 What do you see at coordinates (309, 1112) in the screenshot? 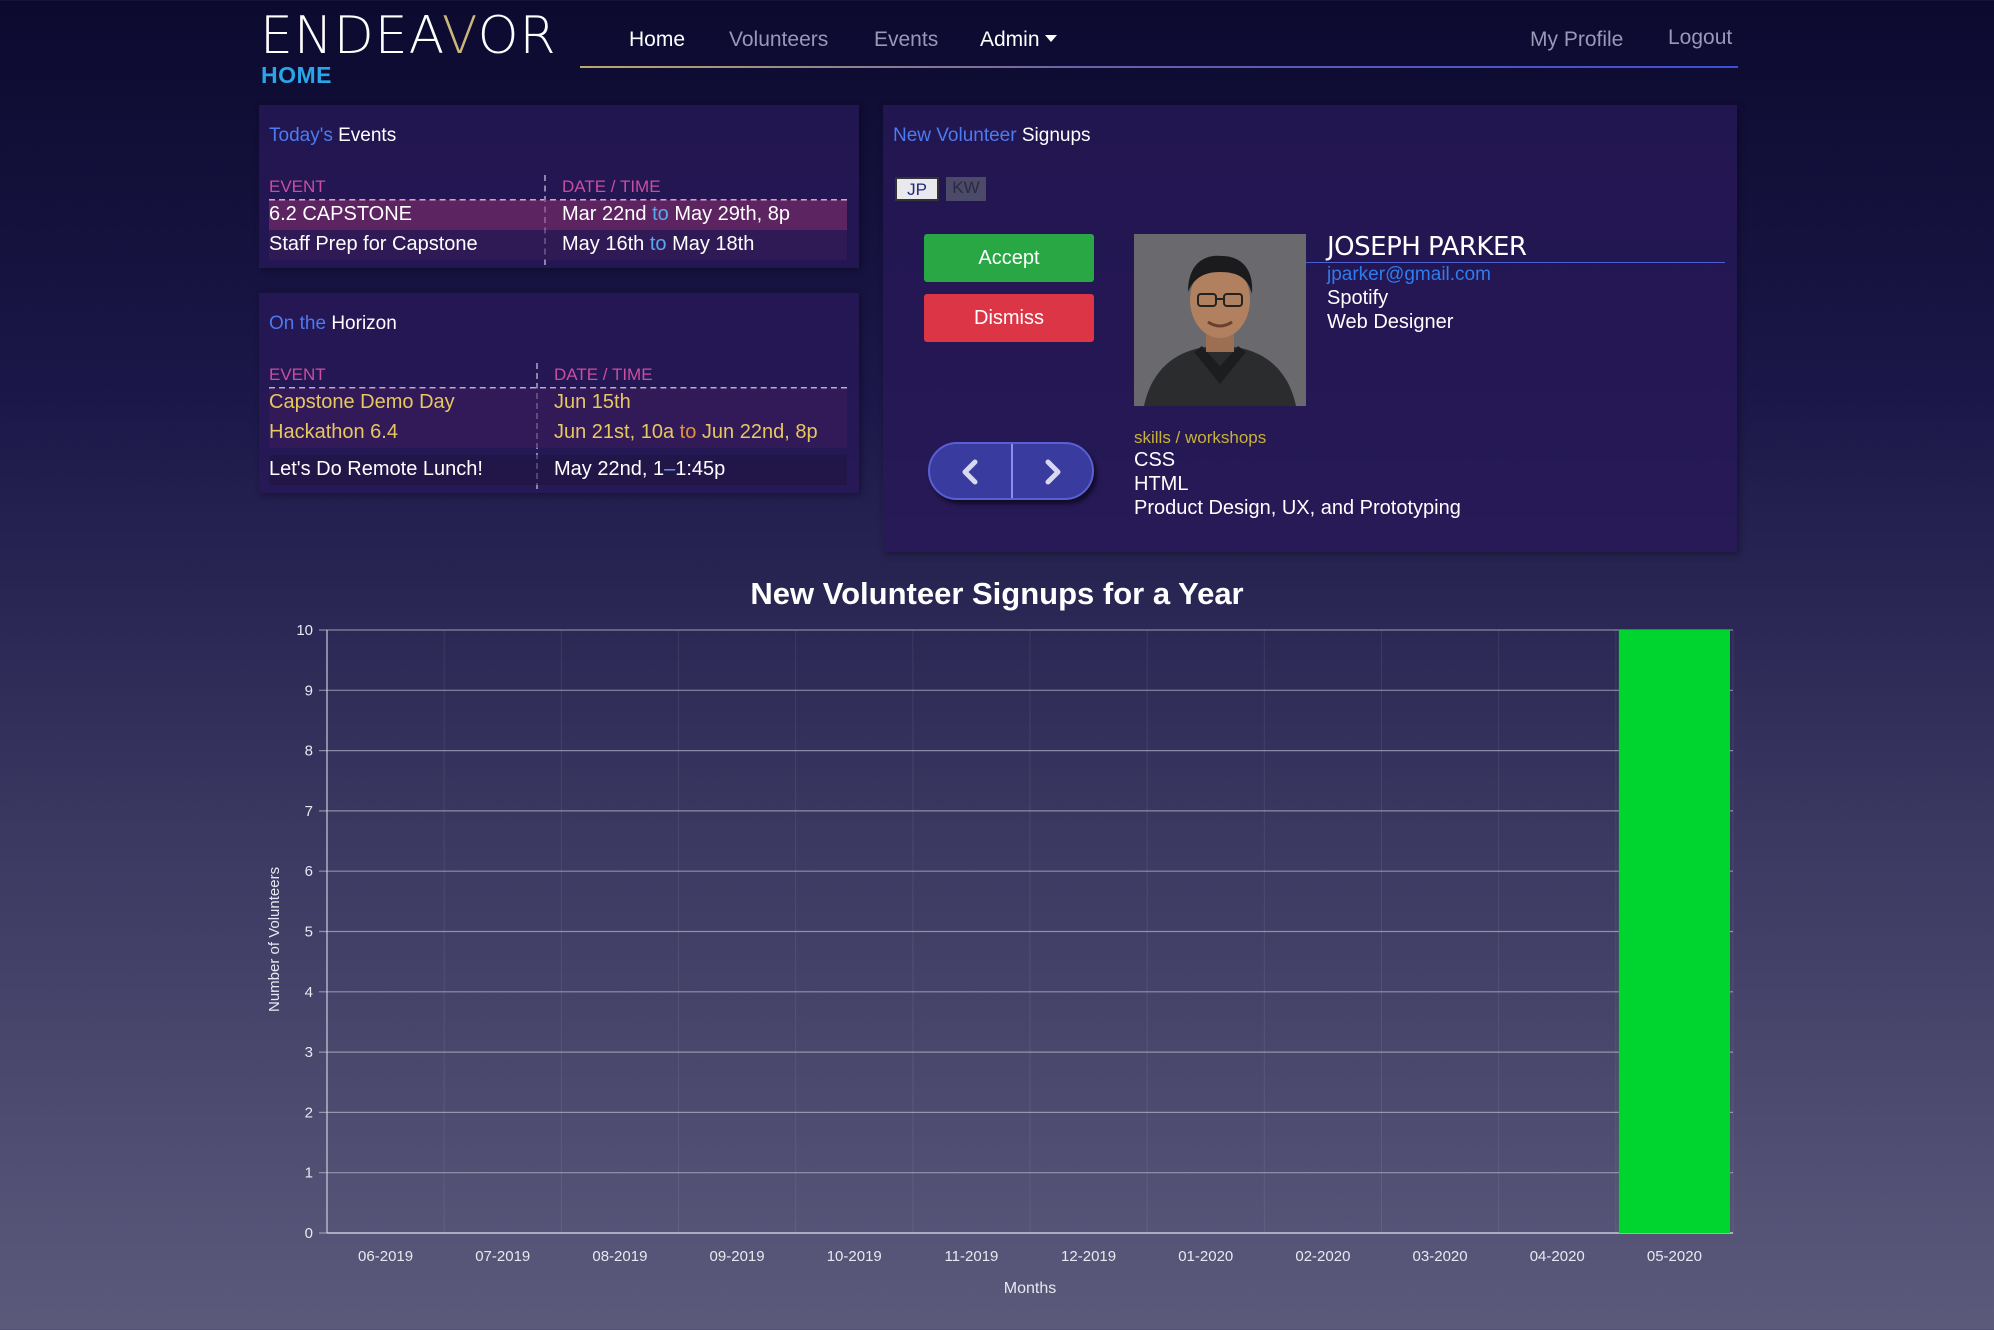
I see `y-tick-label: 2` at bounding box center [309, 1112].